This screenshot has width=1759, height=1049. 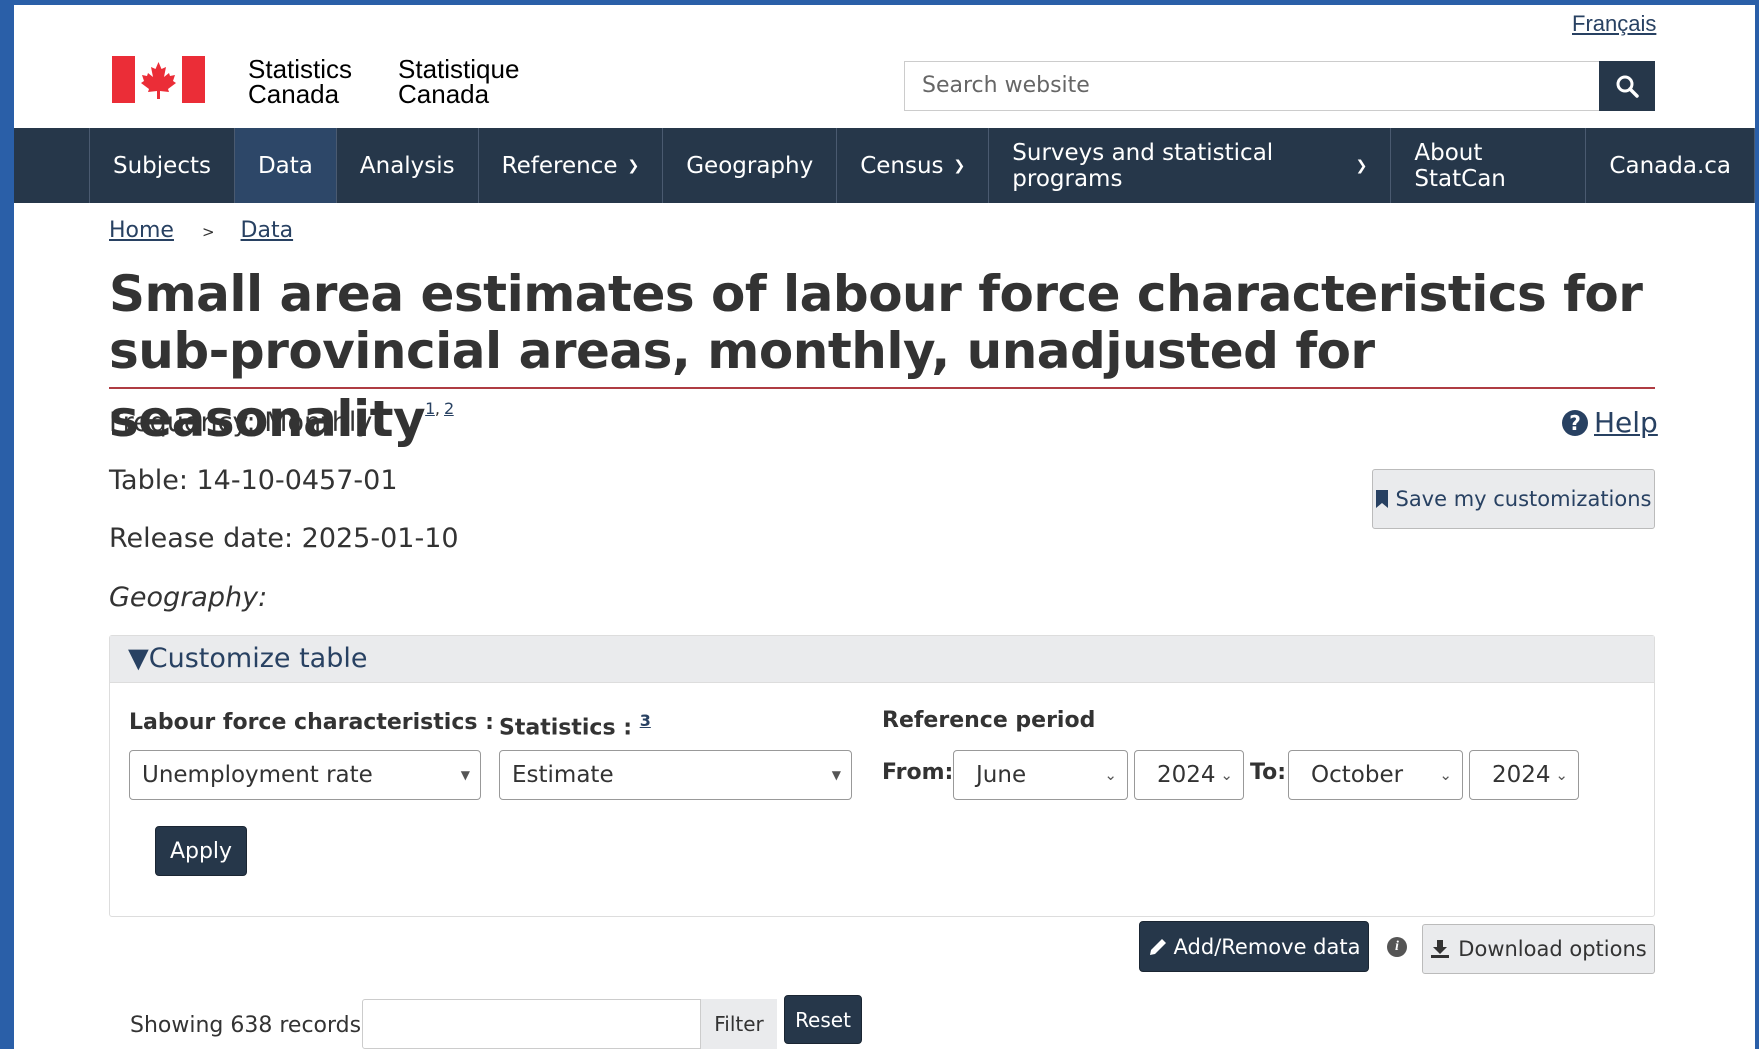 I want to click on to-year-select: 2024 ⌄, so click(x=1524, y=775).